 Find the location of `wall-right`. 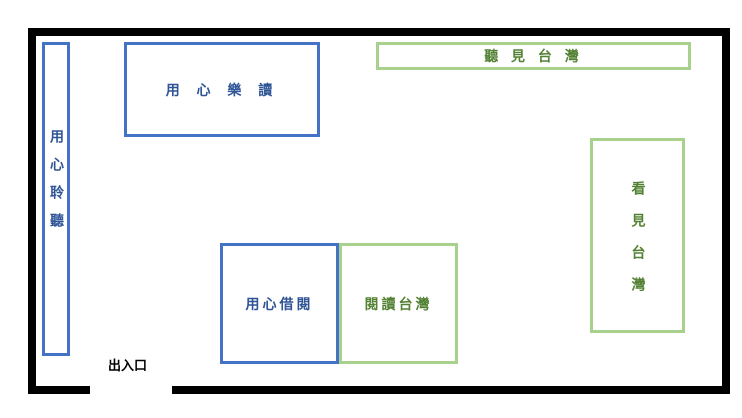

wall-right is located at coordinates (726, 211).